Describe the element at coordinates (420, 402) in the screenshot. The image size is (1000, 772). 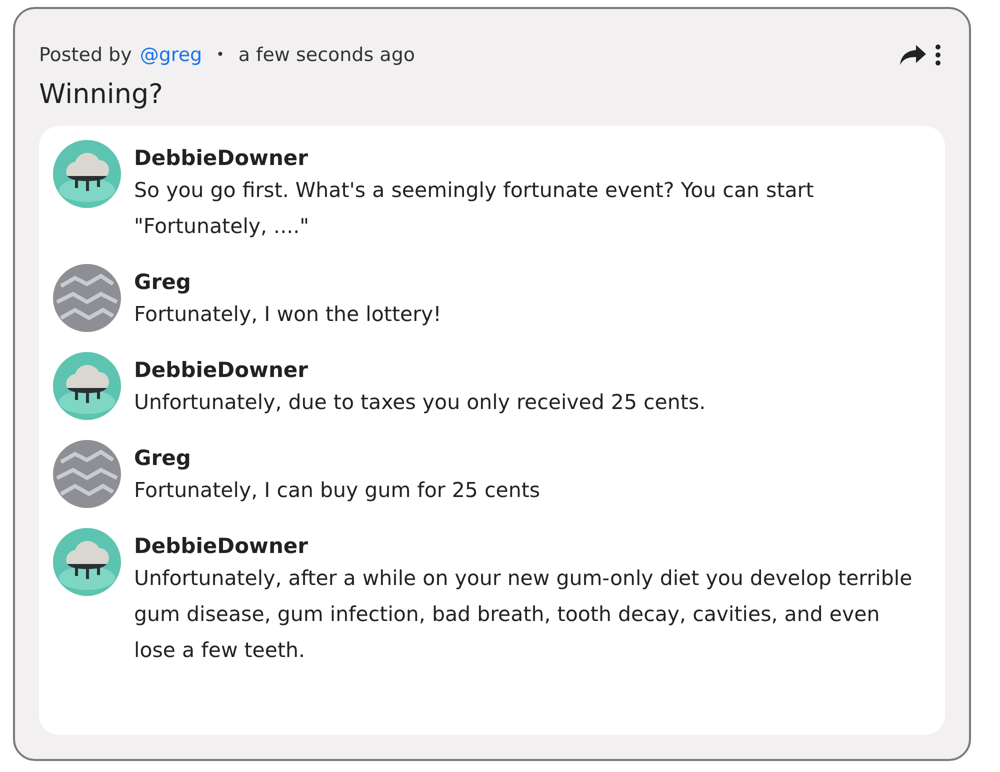
I see `message-text: Unfortunately, due to taxes you only received 25 cents.` at that location.